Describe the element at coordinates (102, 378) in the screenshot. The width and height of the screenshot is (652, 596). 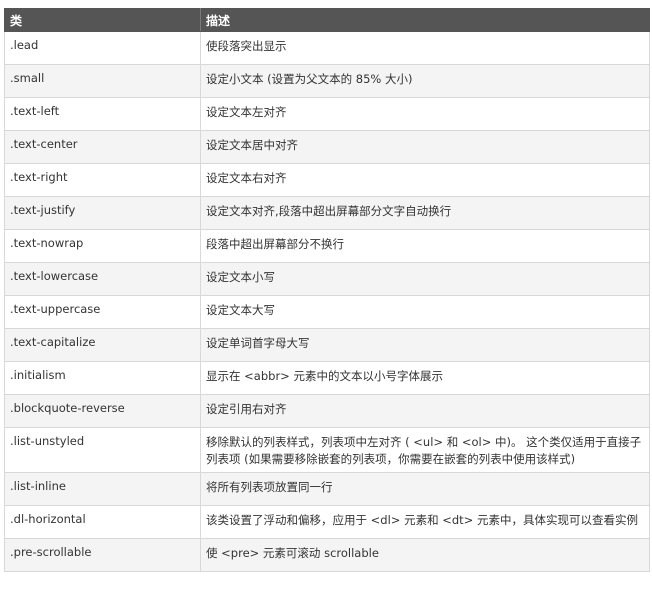
I see `class-name-cell: .initialism` at that location.